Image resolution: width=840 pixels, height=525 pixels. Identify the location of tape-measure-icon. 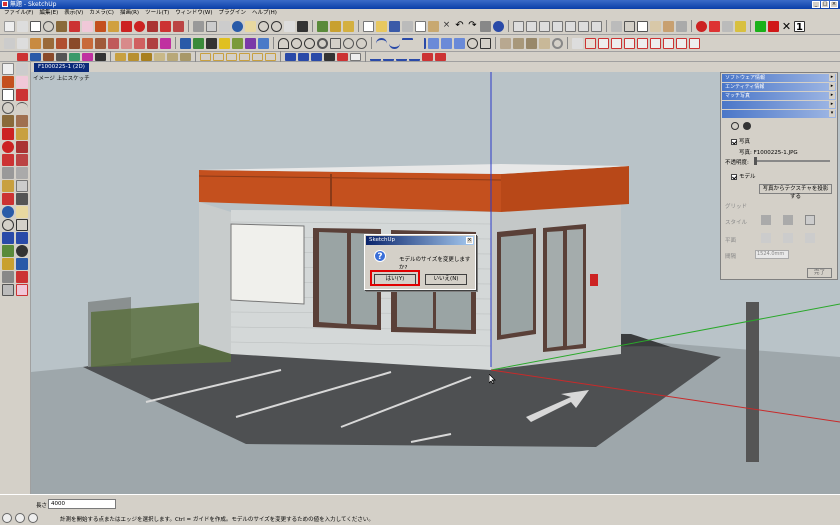
(198, 26).